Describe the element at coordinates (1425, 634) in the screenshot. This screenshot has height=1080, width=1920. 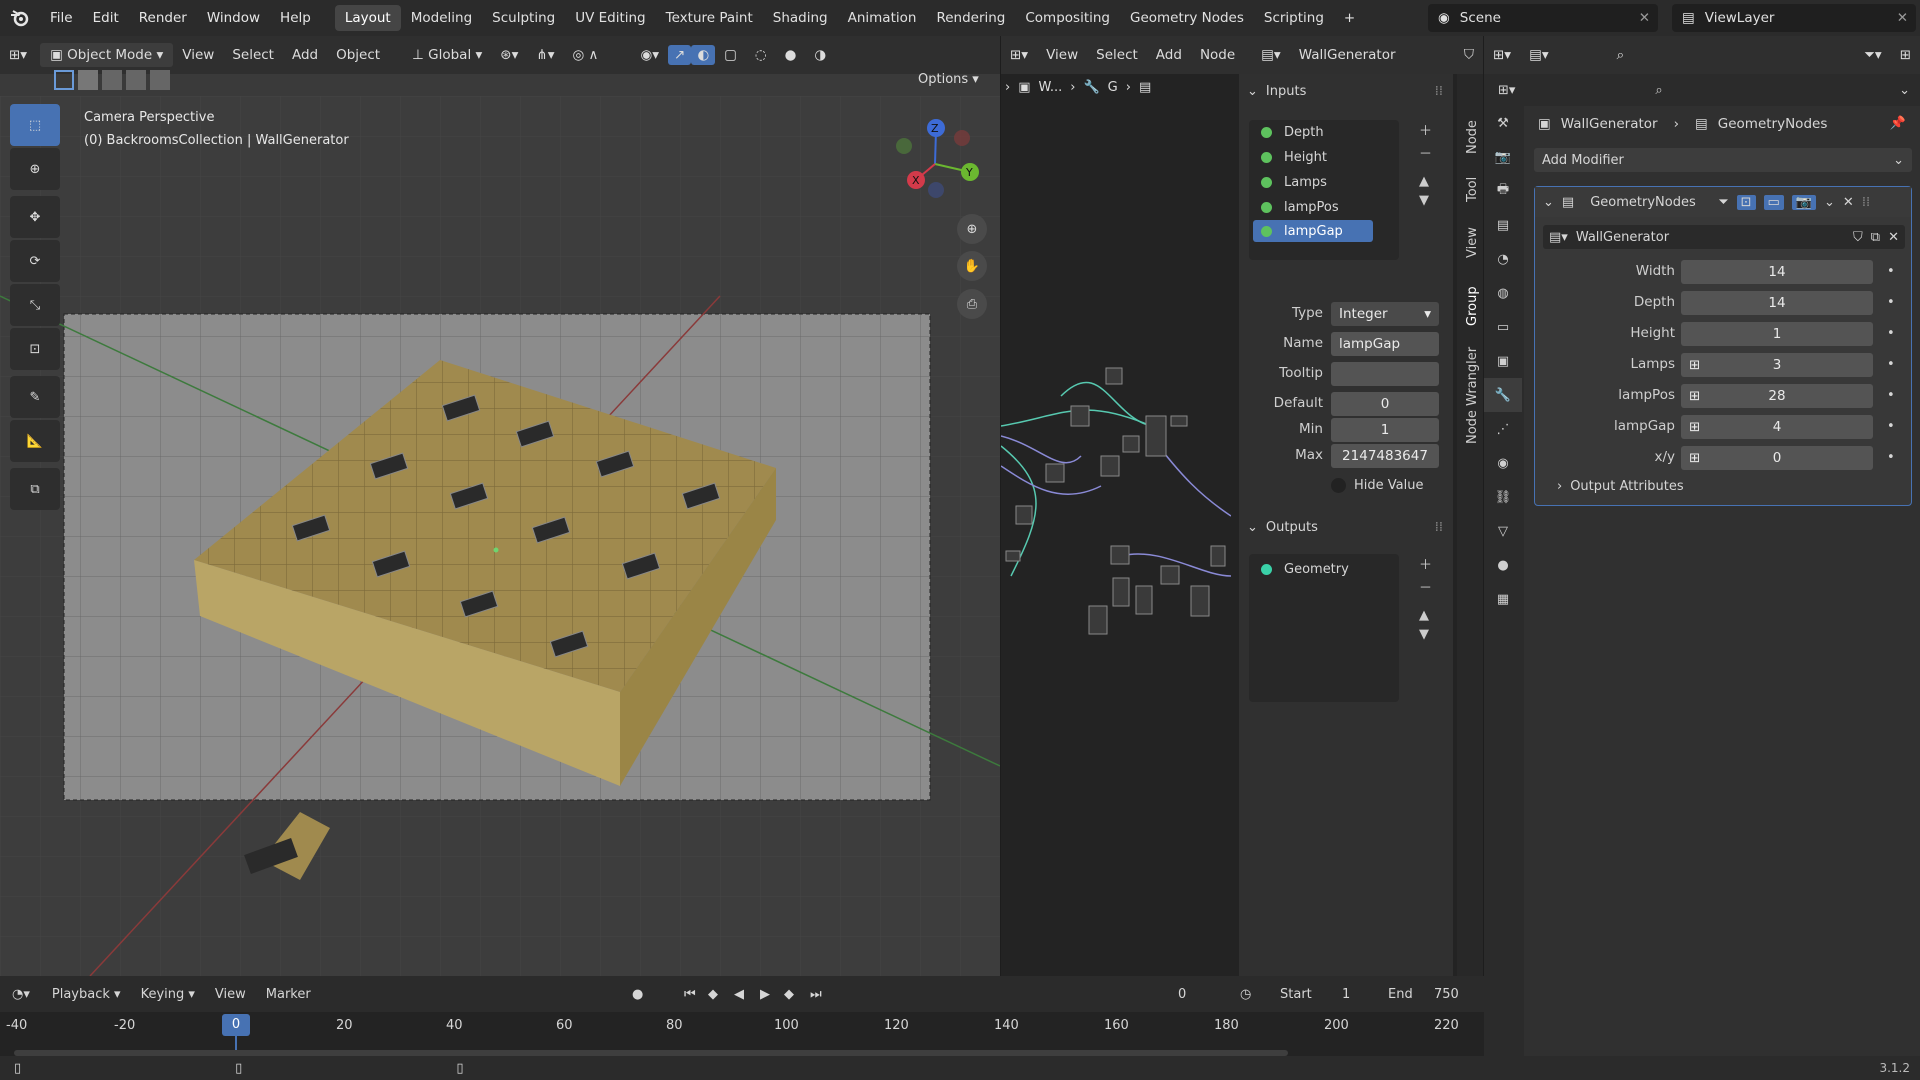
I see `move-down-icon: ▼` at that location.